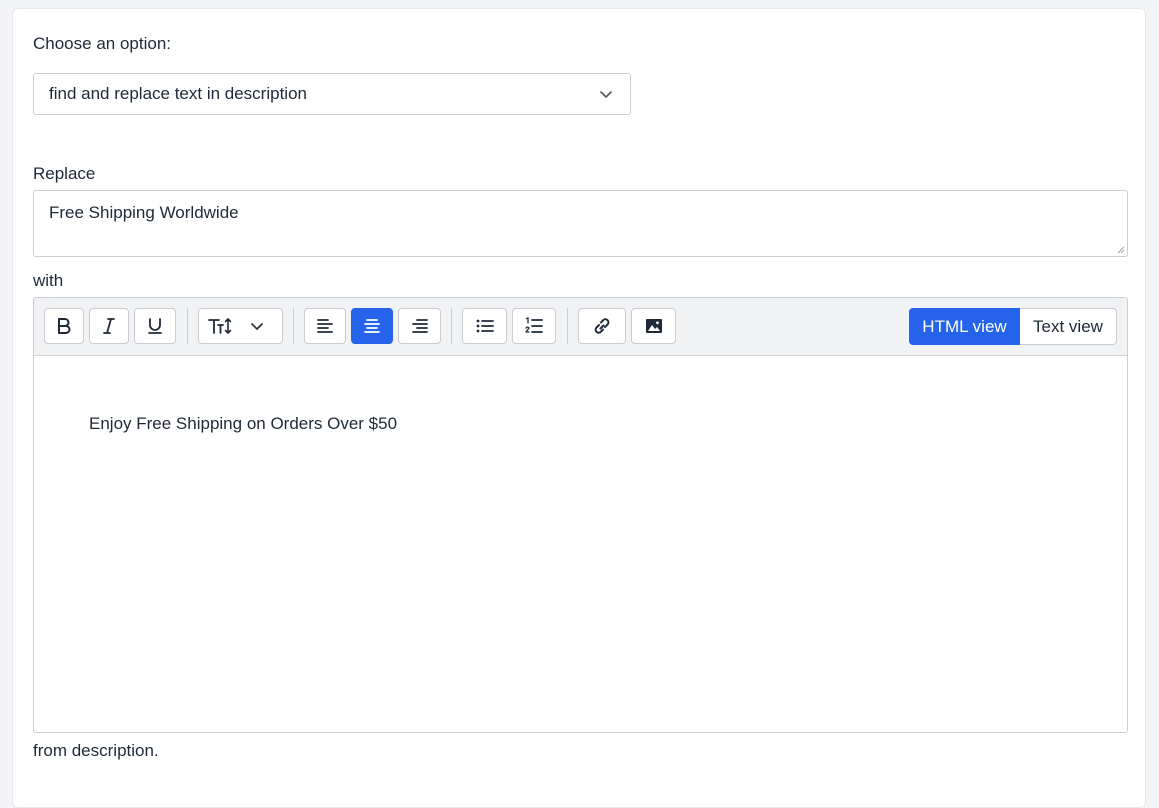  I want to click on text-size-dropdown, so click(240, 326).